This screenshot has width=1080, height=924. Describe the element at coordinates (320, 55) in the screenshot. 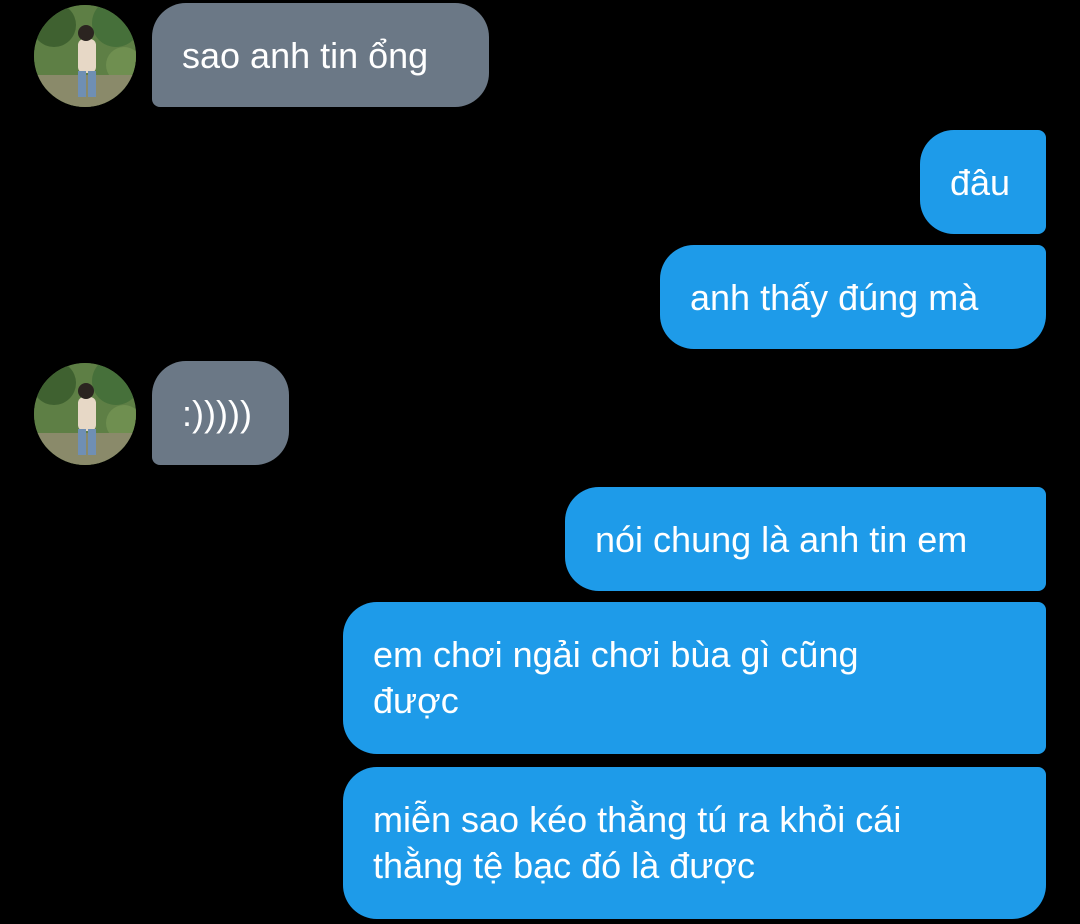

I see `message-bubble-incoming: sao anh tin ổng` at that location.